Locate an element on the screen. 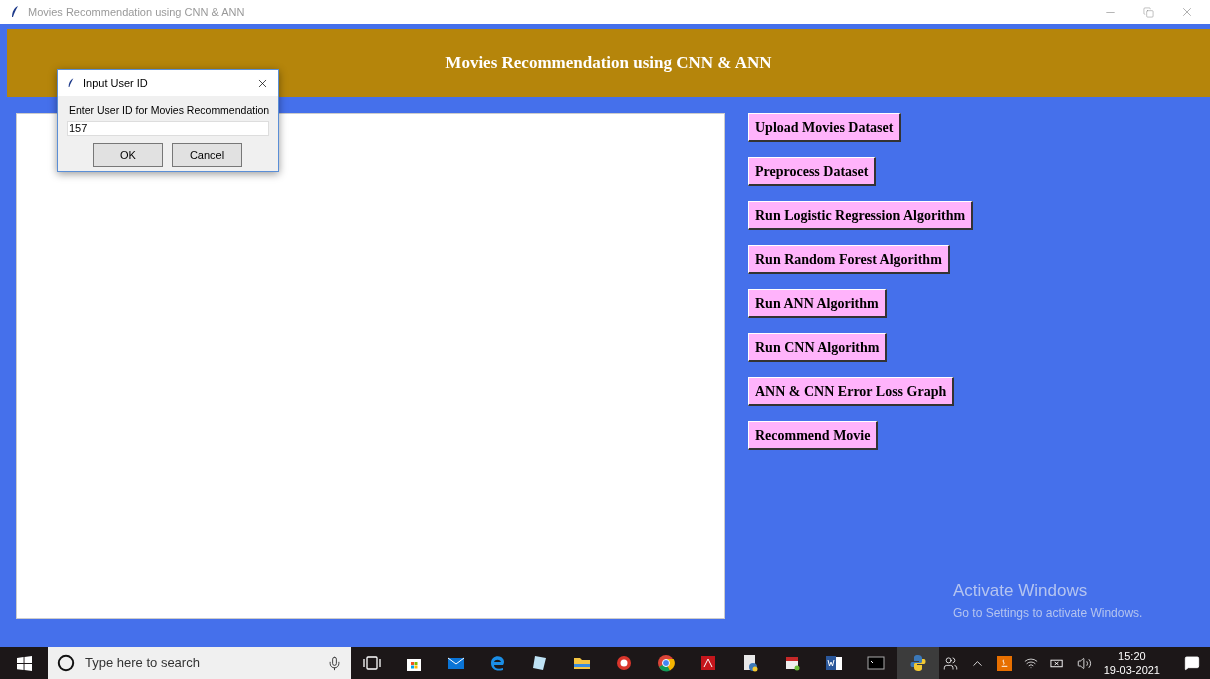 This screenshot has height=679, width=1210. activation-message: Go to Settings to activate Windows. is located at coordinates (1048, 613).